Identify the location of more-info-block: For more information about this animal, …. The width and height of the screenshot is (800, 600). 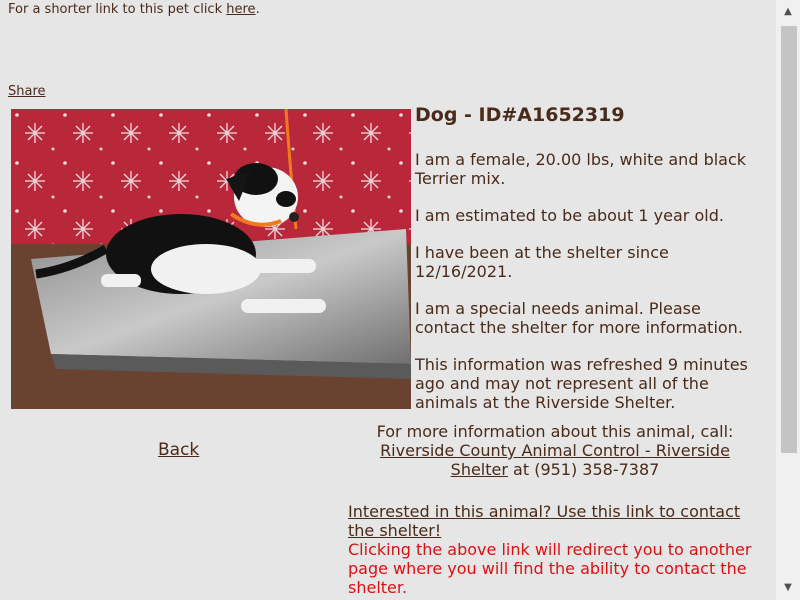
(555, 450).